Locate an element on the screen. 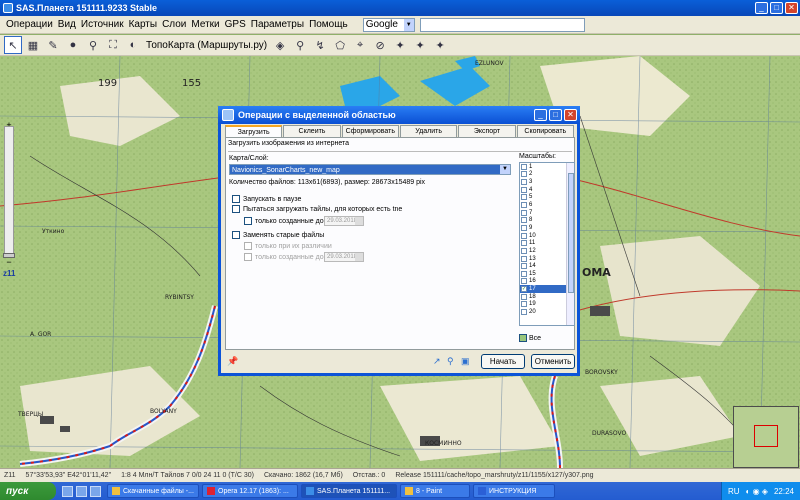  start-button: пуск is located at coordinates (28, 491).